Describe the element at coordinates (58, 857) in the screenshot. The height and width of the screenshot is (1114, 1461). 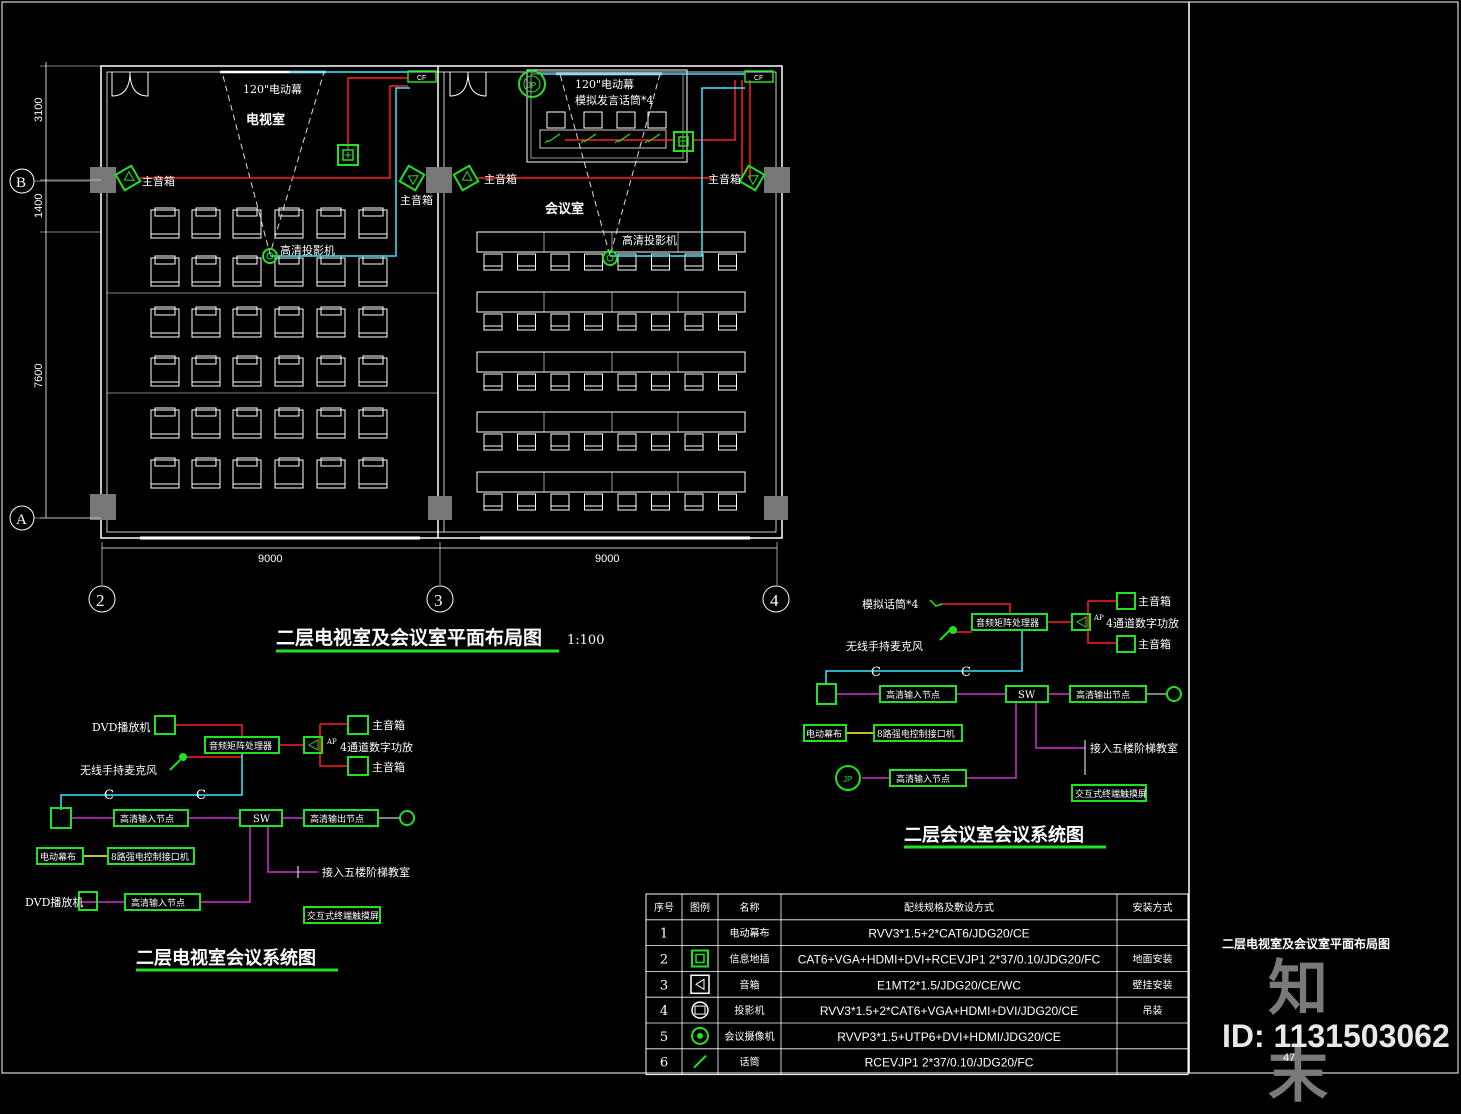
I see `screen-label: 电动幕布` at that location.